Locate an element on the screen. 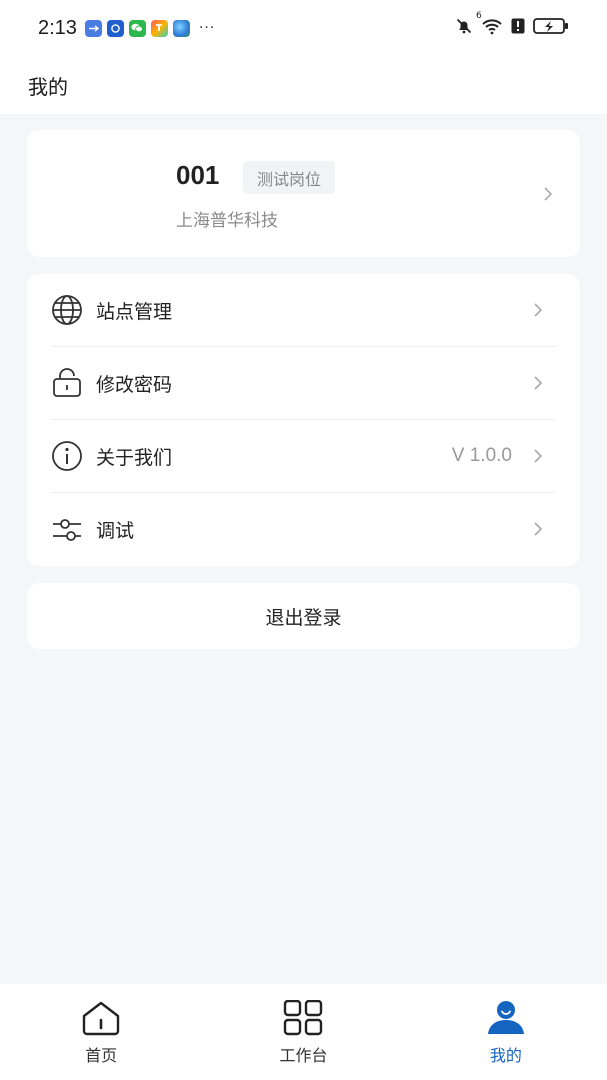 Image resolution: width=607 pixels, height=1080 pixels. menu-item-about-us: 关于我们 V 1.0.0 is located at coordinates (303, 456).